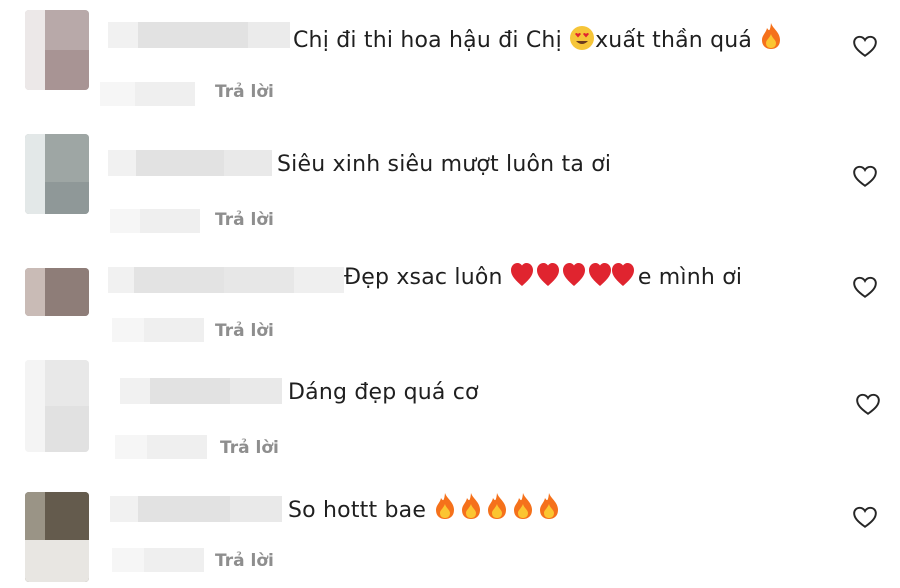 This screenshot has height=588, width=900. I want to click on comment-text: So hottt bae, so click(424, 509).